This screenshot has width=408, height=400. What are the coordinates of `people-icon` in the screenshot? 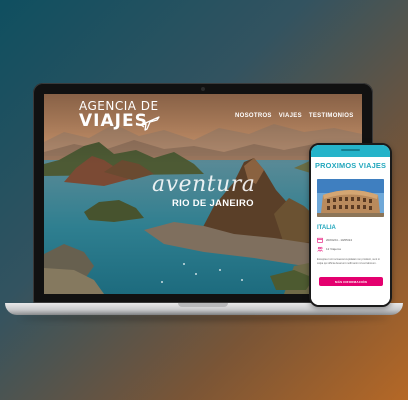 It's located at (320, 249).